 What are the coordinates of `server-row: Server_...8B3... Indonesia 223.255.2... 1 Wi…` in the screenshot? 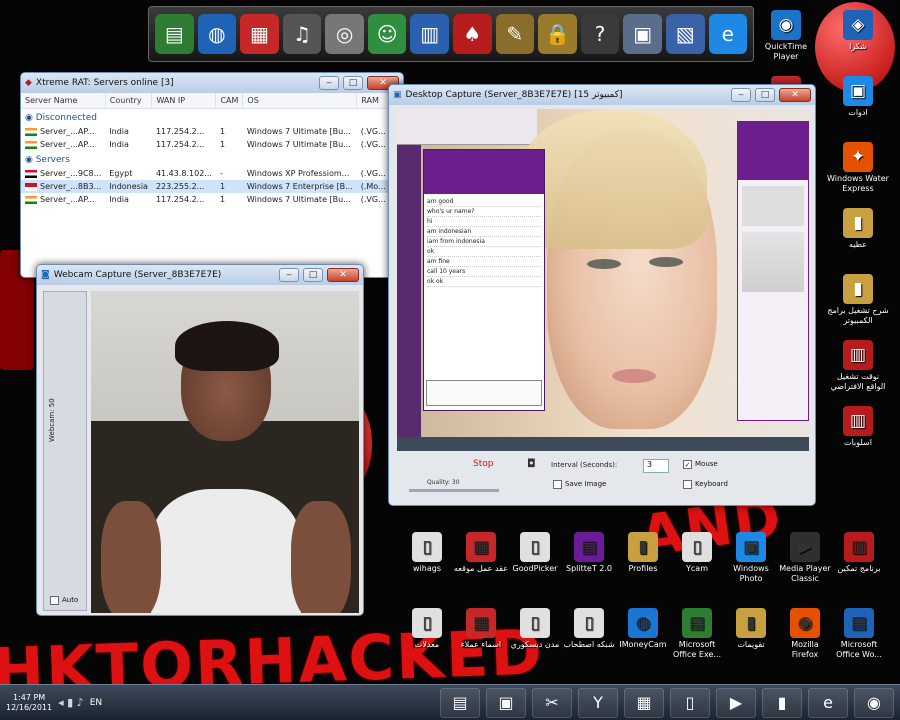 It's located at (212, 186).